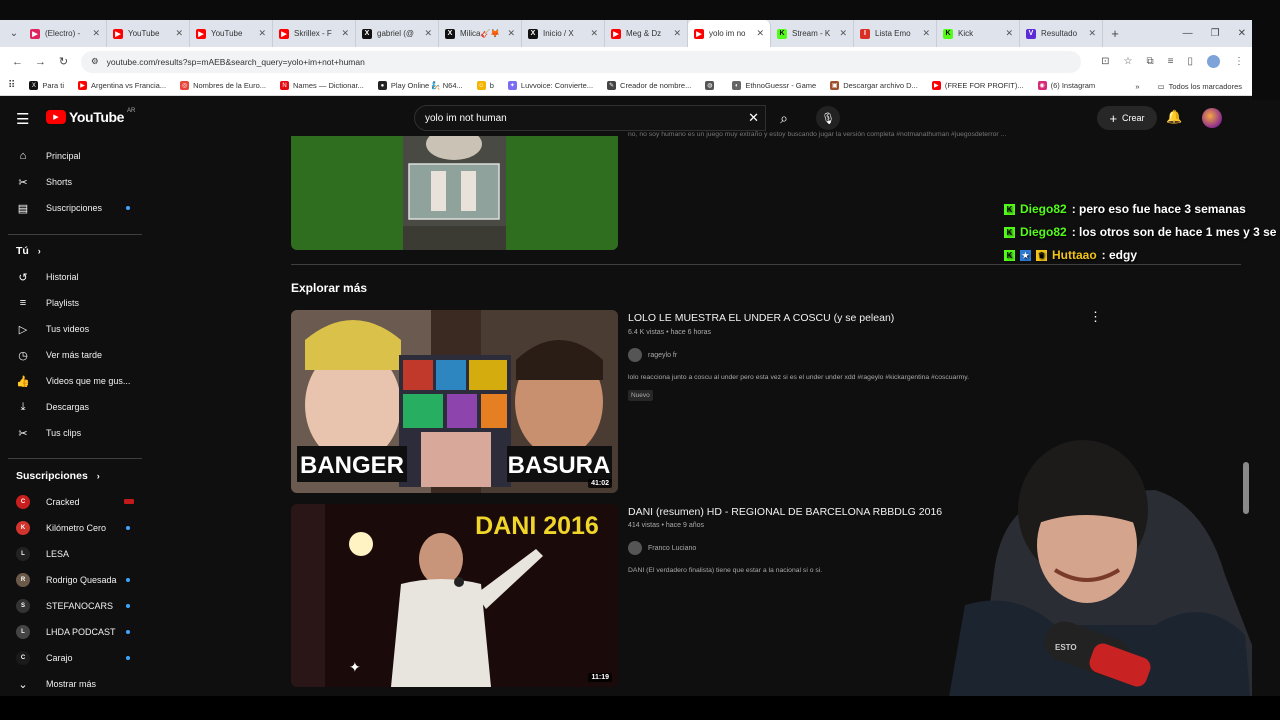  Describe the element at coordinates (75, 182) in the screenshot. I see `sidebar-item: ✂ Shorts` at that location.